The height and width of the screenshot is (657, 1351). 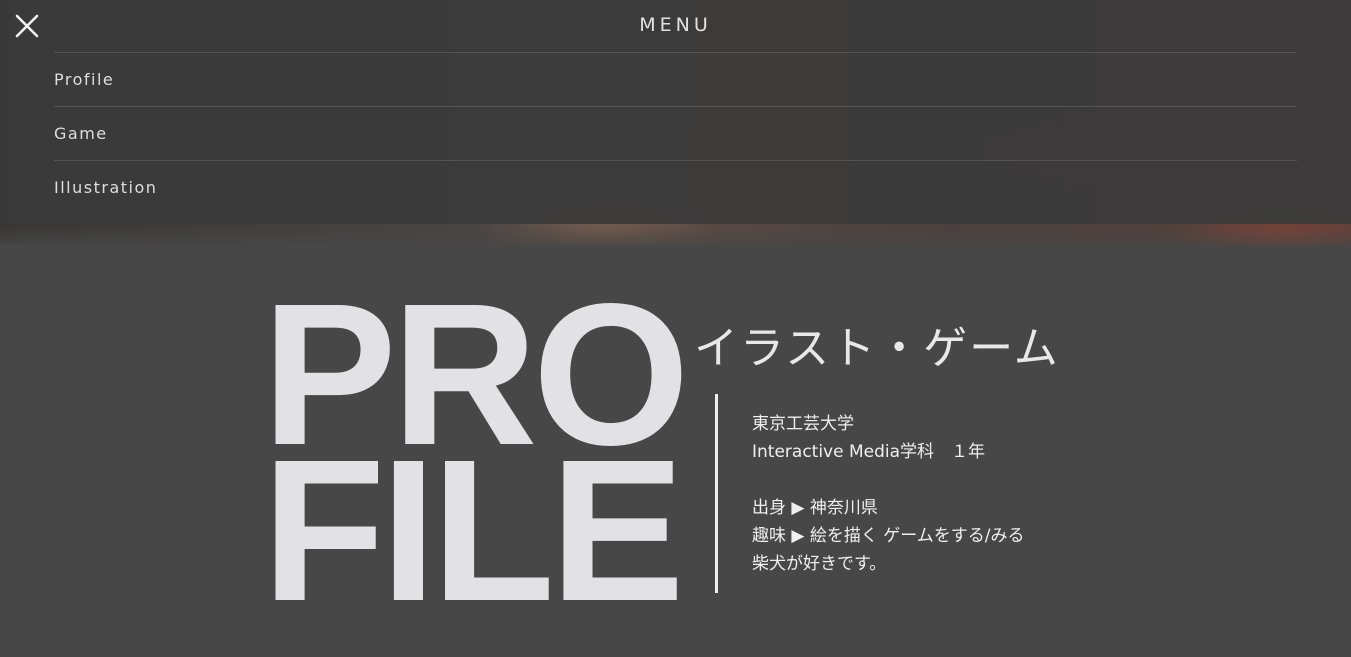 I want to click on menu-item-profile: Profile, so click(x=675, y=79).